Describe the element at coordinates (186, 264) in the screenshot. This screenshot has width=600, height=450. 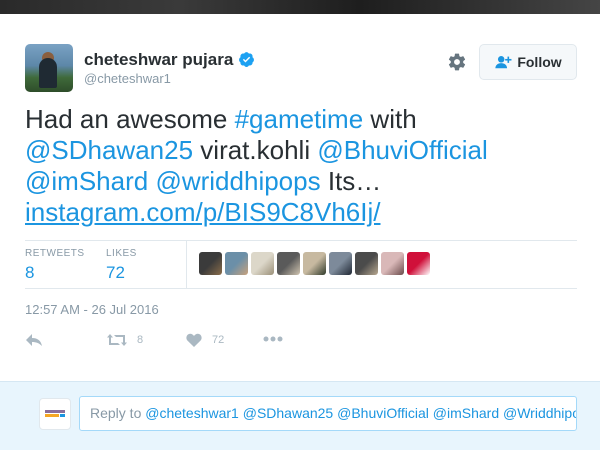
I see `stats-separator` at that location.